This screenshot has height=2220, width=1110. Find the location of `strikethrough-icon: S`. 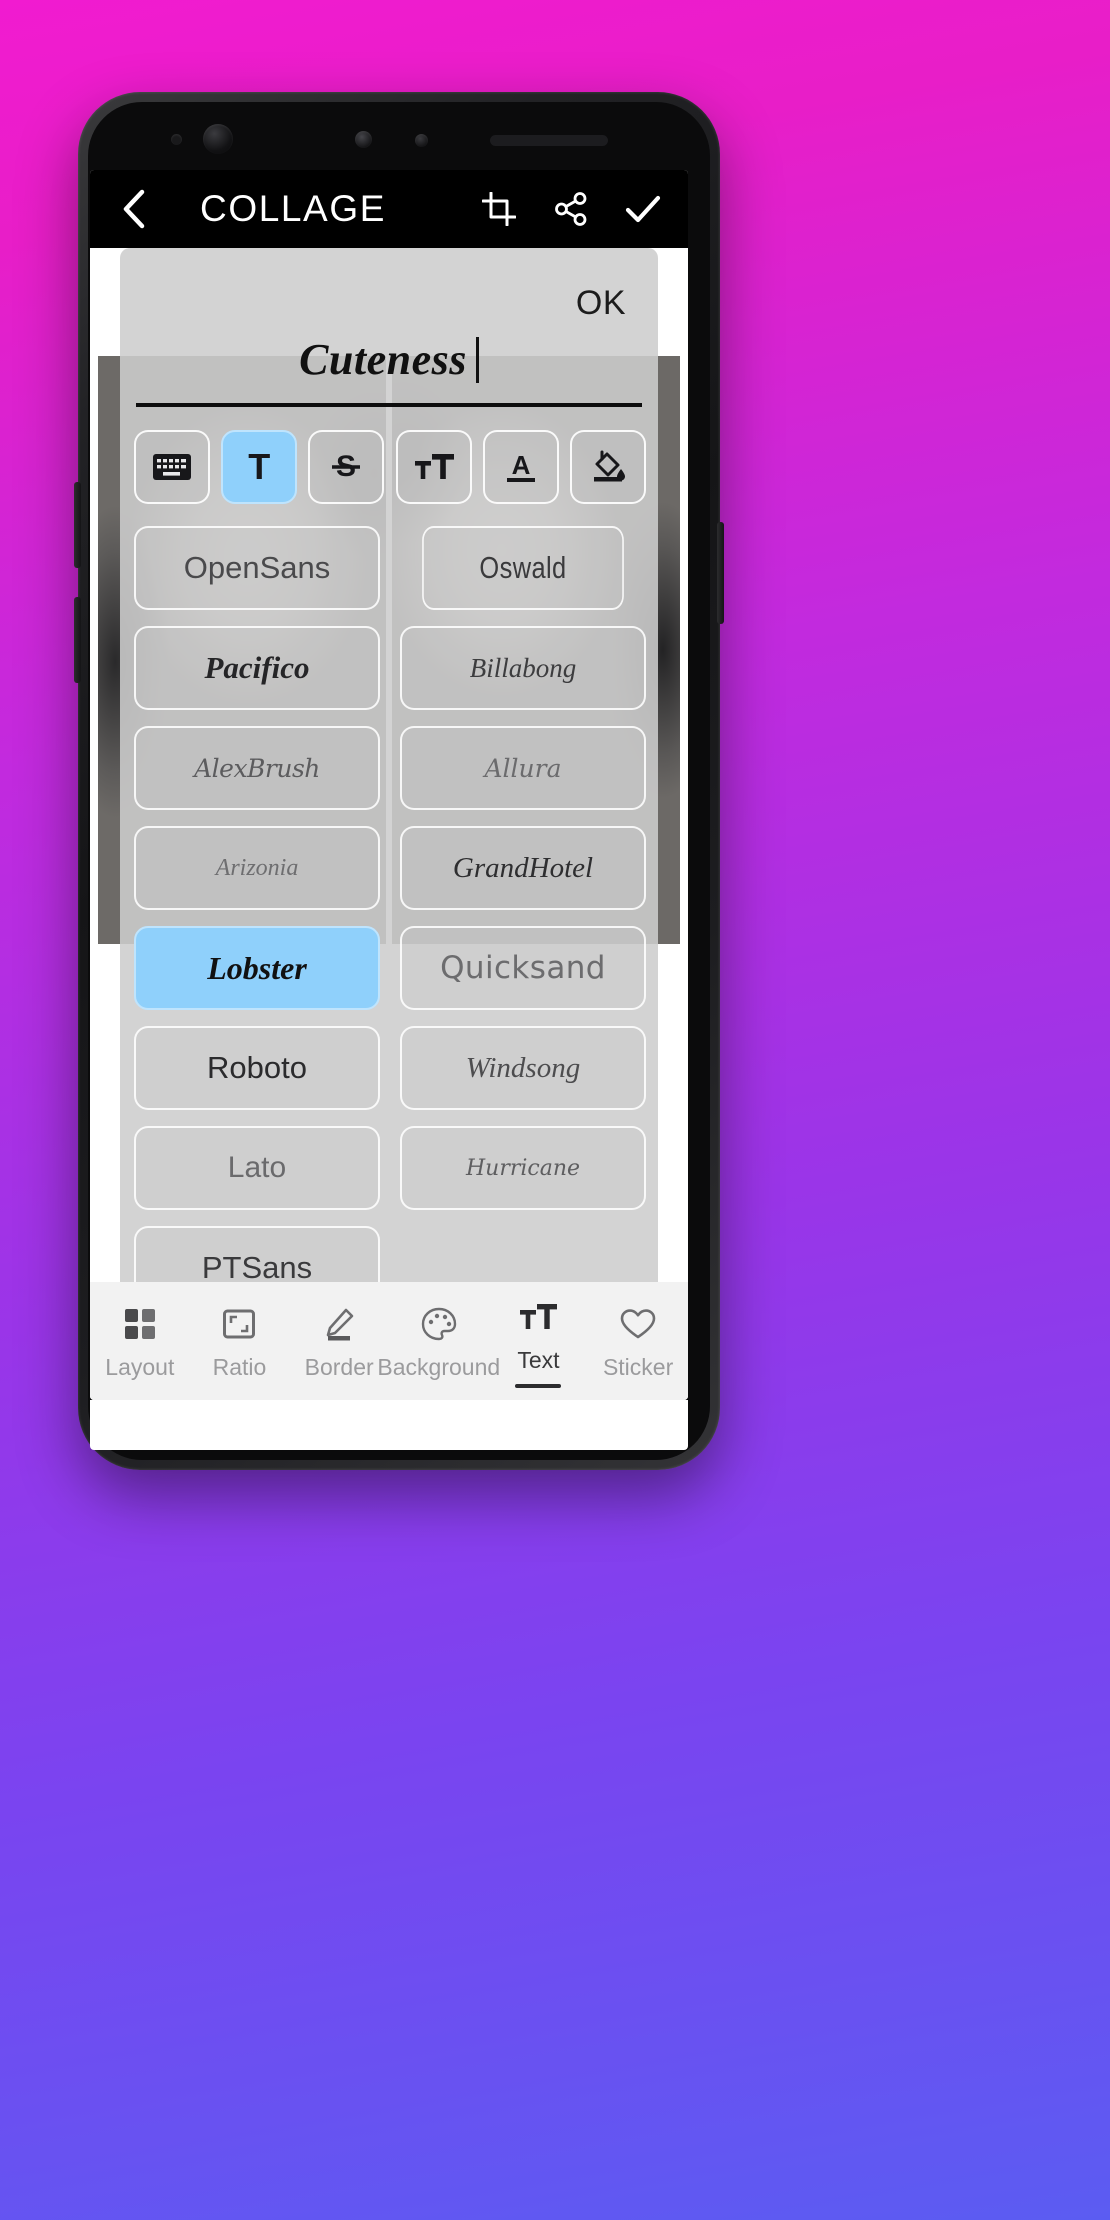

strikethrough-icon: S is located at coordinates (346, 466).